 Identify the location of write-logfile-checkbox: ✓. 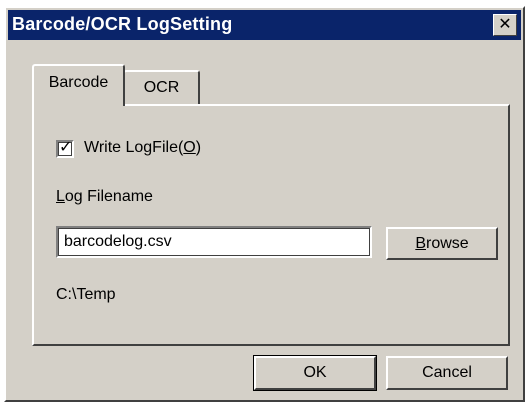
(65, 148).